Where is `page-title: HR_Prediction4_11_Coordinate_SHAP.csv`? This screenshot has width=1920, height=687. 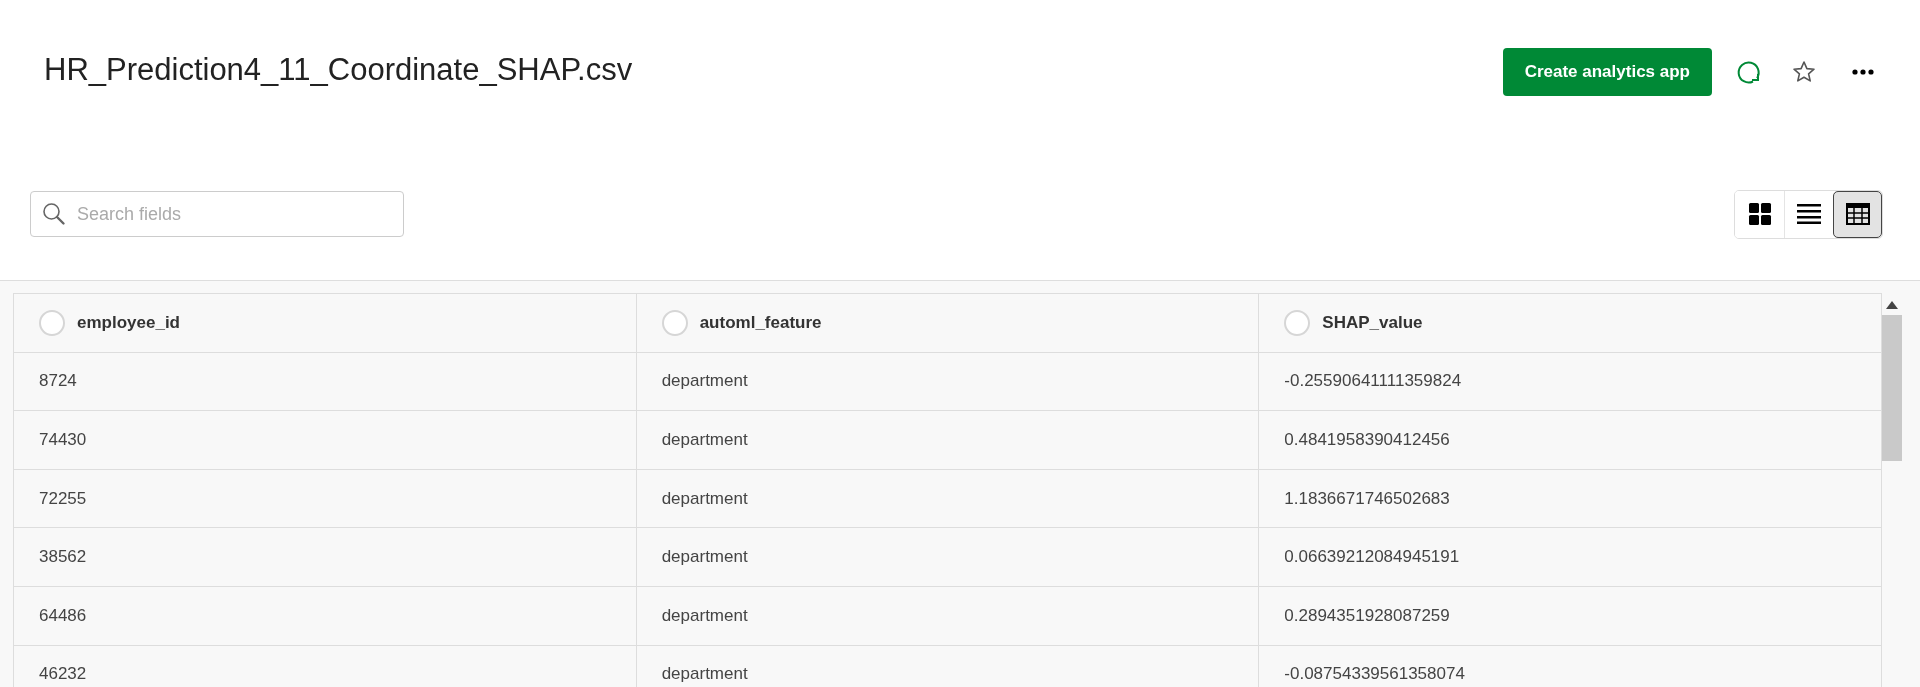 page-title: HR_Prediction4_11_Coordinate_SHAP.csv is located at coordinates (338, 70).